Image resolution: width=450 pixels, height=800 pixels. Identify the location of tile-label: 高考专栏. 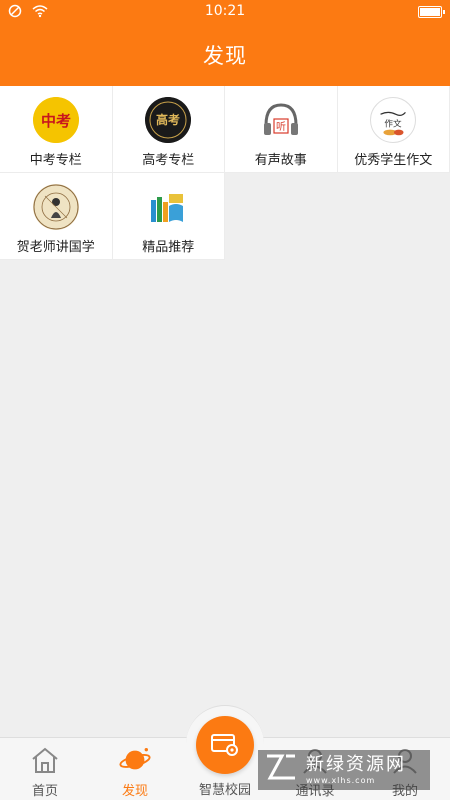
(168, 160).